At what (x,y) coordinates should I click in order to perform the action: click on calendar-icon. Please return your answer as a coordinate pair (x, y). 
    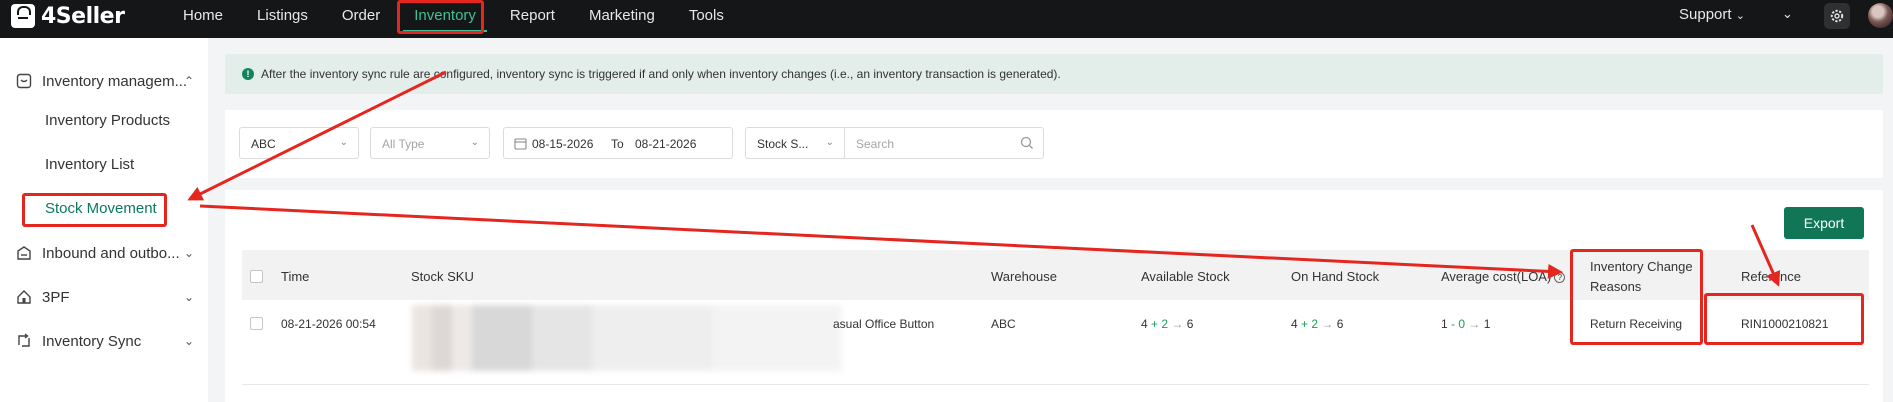
    Looking at the image, I should click on (520, 145).